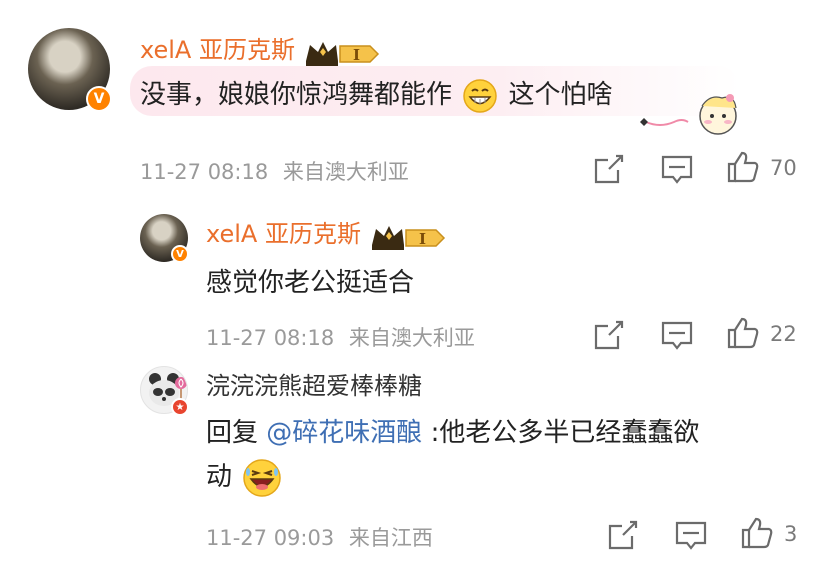 The image size is (828, 565). Describe the element at coordinates (296, 95) in the screenshot. I see `comment-text-part1: 没事，娘娘你惊鸿舞都能作` at that location.